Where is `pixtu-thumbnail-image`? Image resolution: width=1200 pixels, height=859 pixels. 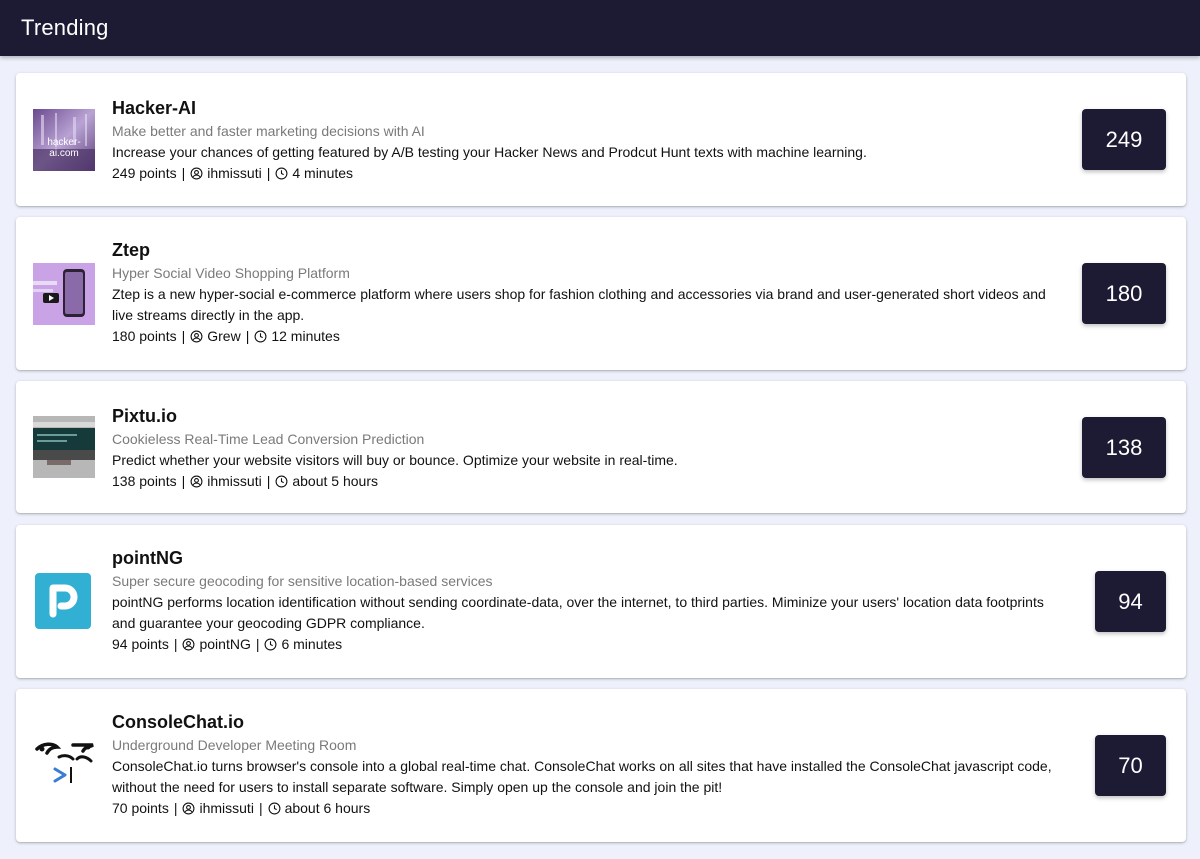 pixtu-thumbnail-image is located at coordinates (64, 447).